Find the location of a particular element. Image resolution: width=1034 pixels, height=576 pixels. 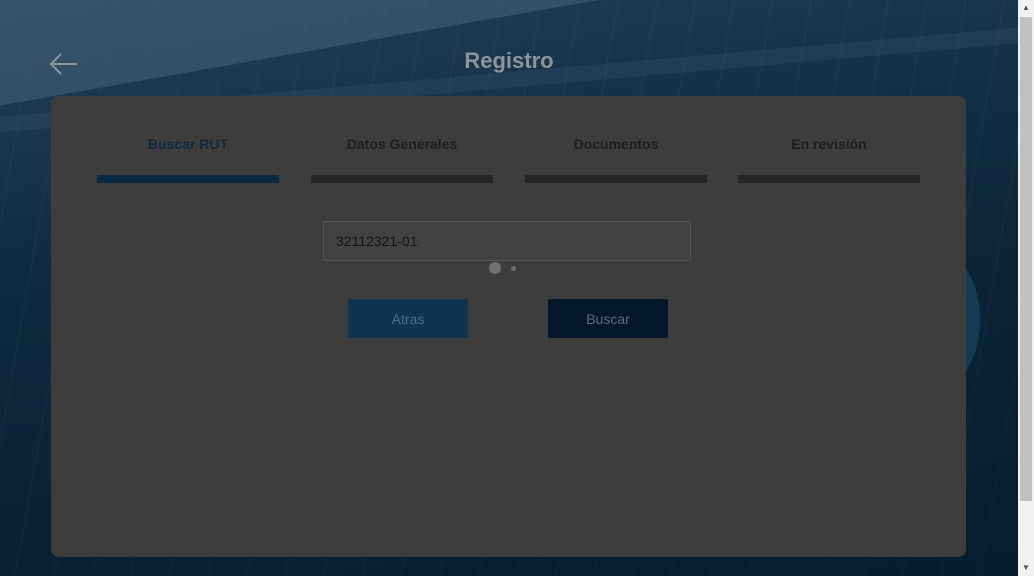

back-button: Atras is located at coordinates (408, 318).